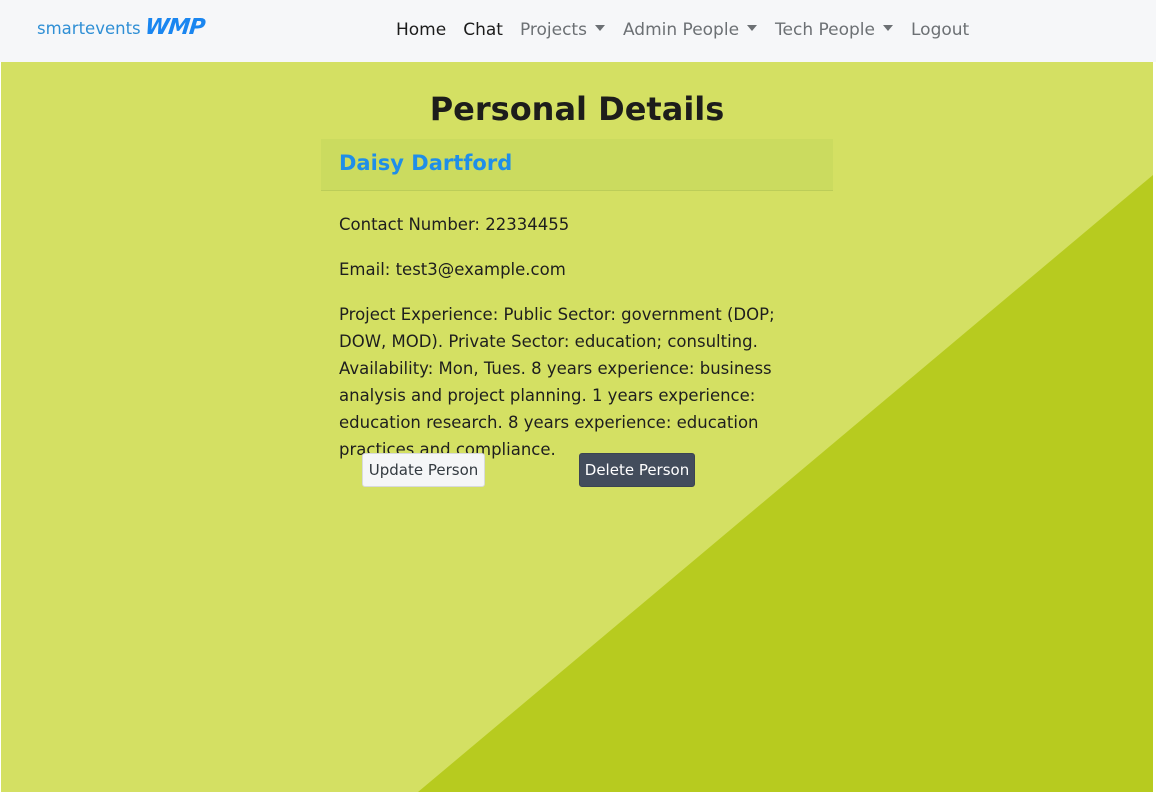 Image resolution: width=1156 pixels, height=792 pixels. I want to click on nav-projects-dropdown: Projects, so click(562, 30).